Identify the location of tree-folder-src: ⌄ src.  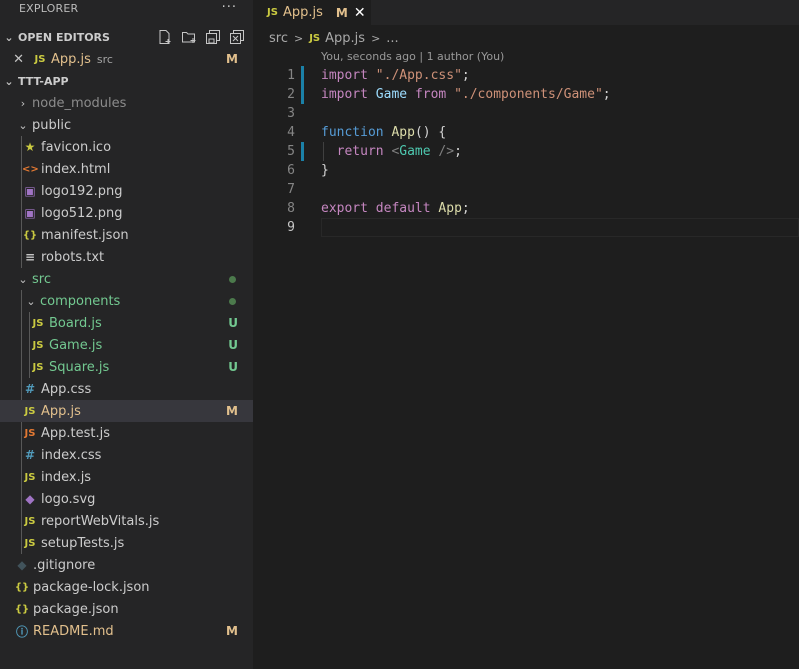
(126, 279).